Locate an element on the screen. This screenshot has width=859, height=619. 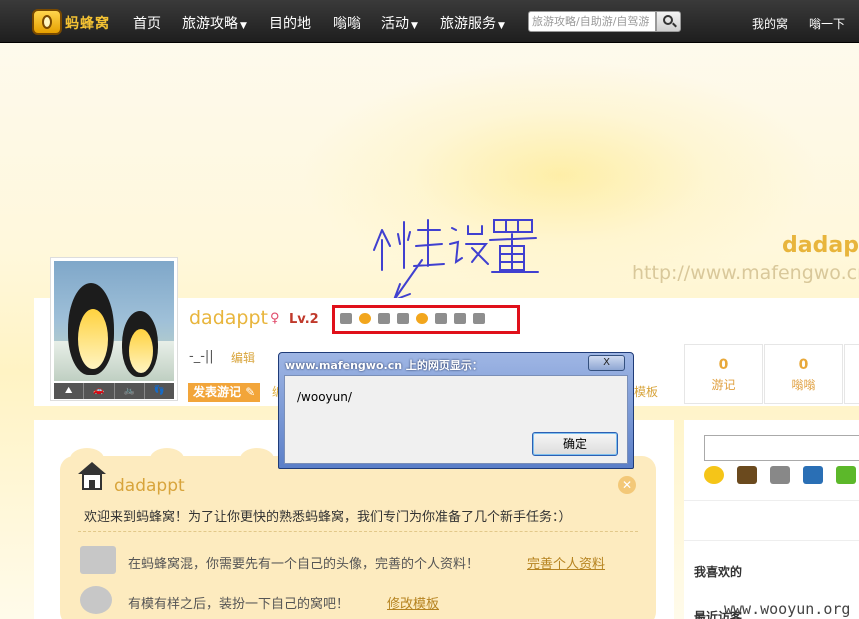
alert-dialog: www.mafengwo.cn 上的网页显示： X /wooyun/ 确定 is located at coordinates (456, 410).